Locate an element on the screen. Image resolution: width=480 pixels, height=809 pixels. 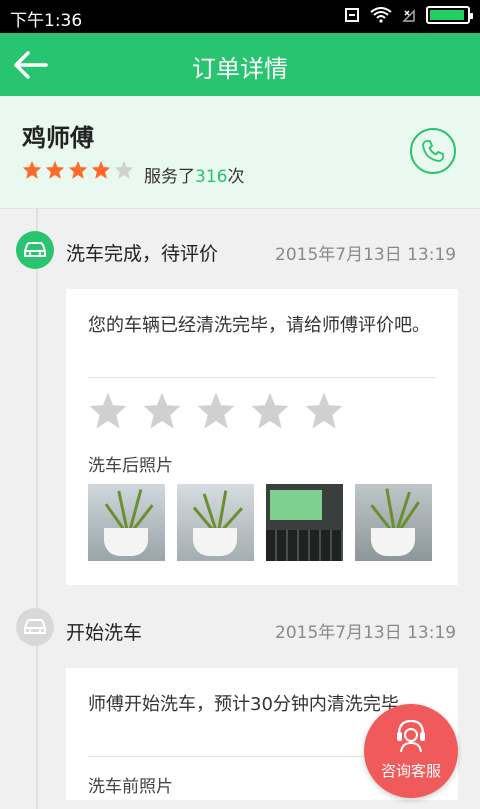
event-message: 您的车辆已经清洗完毕，请给师傅评价吧。 is located at coordinates (259, 325).